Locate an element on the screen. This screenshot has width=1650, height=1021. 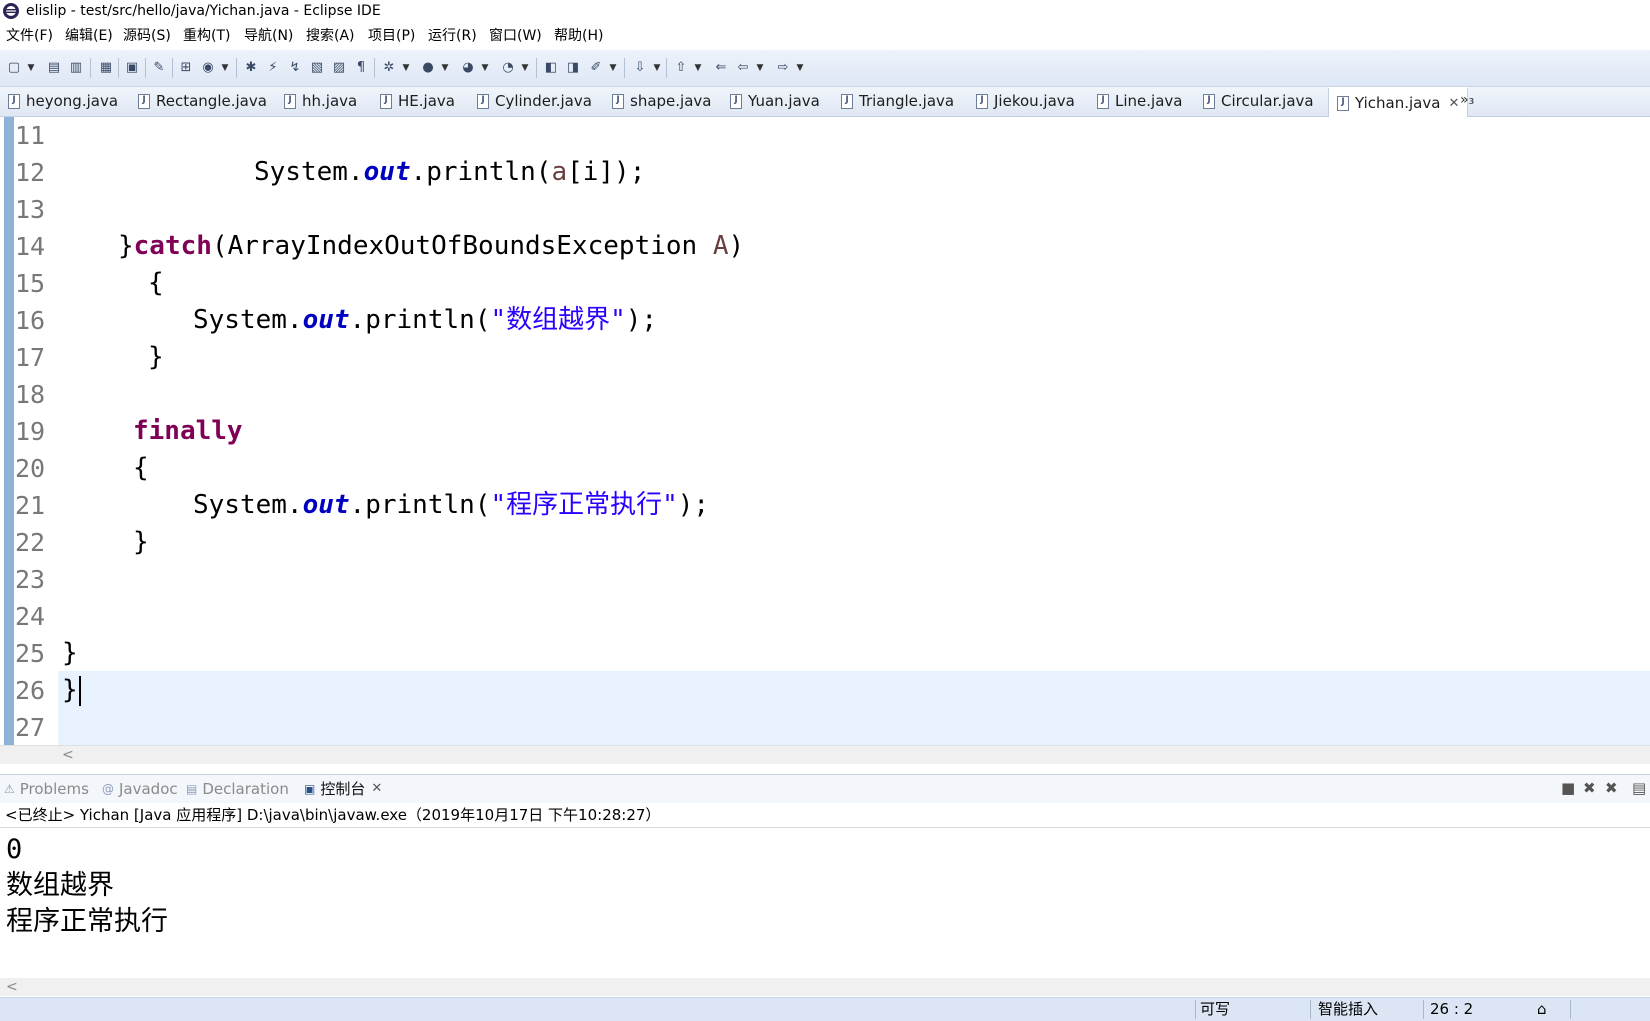
tab-yichan: J Yichan.java ✕ is located at coordinates (1398, 102).